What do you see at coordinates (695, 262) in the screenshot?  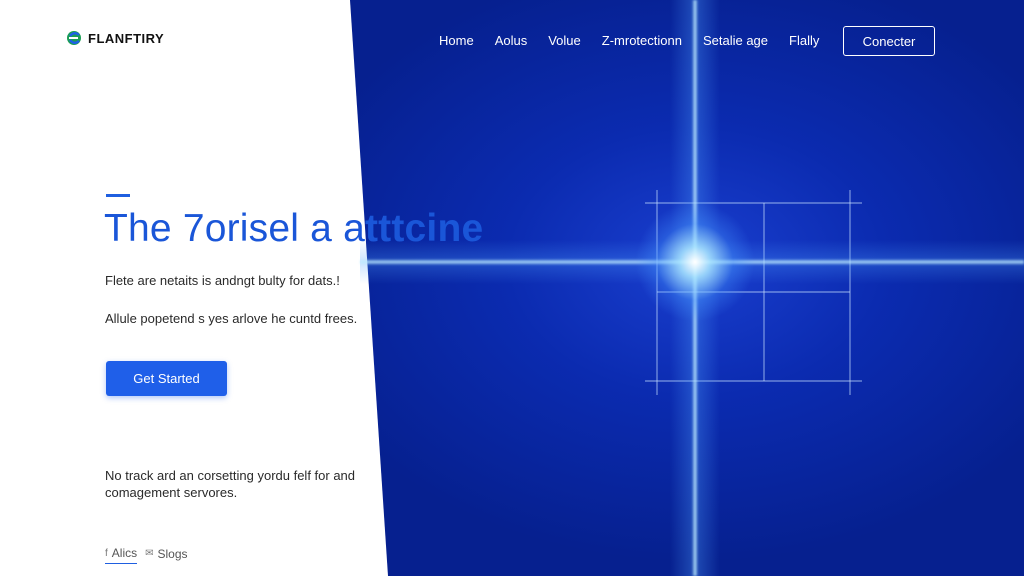 I see `light-flare` at bounding box center [695, 262].